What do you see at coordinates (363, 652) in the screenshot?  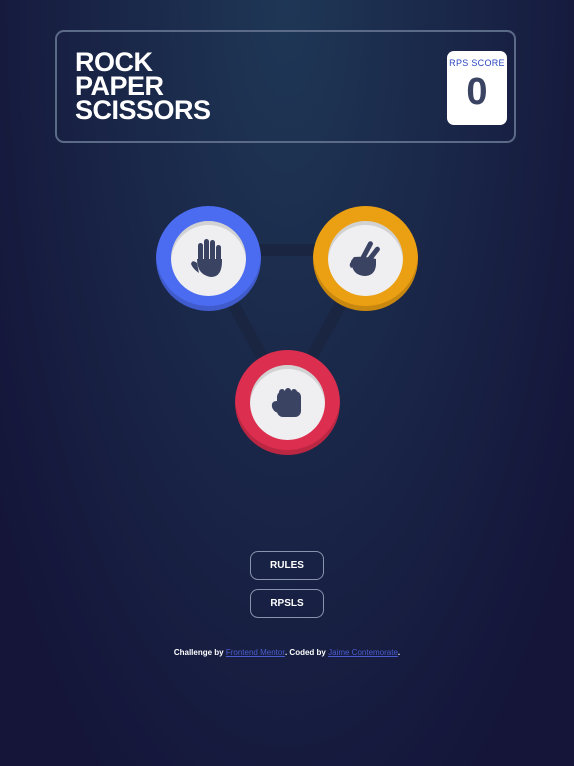 I see `author-link: Jaime Contemorate` at bounding box center [363, 652].